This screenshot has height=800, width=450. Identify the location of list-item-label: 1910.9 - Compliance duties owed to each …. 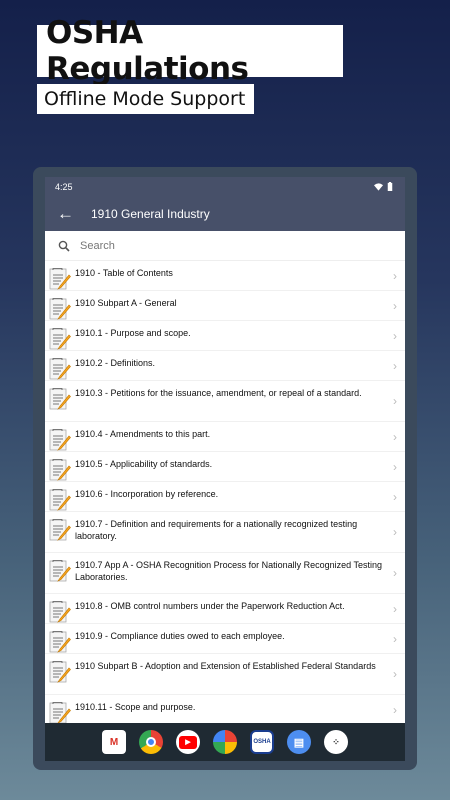
(180, 636).